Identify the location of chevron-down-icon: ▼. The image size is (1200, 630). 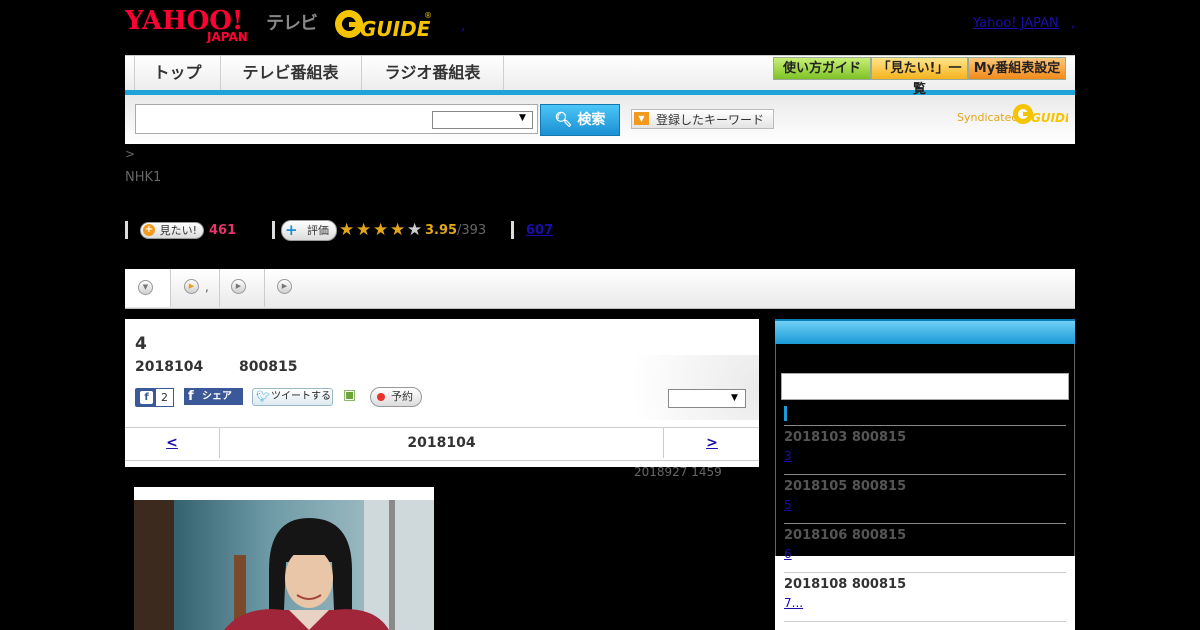
(145, 287).